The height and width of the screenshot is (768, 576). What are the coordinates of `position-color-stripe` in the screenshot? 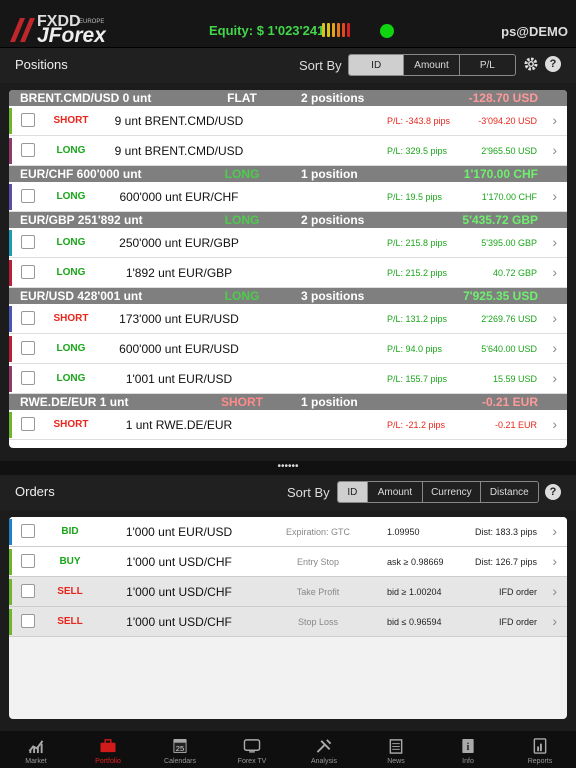 It's located at (10, 121).